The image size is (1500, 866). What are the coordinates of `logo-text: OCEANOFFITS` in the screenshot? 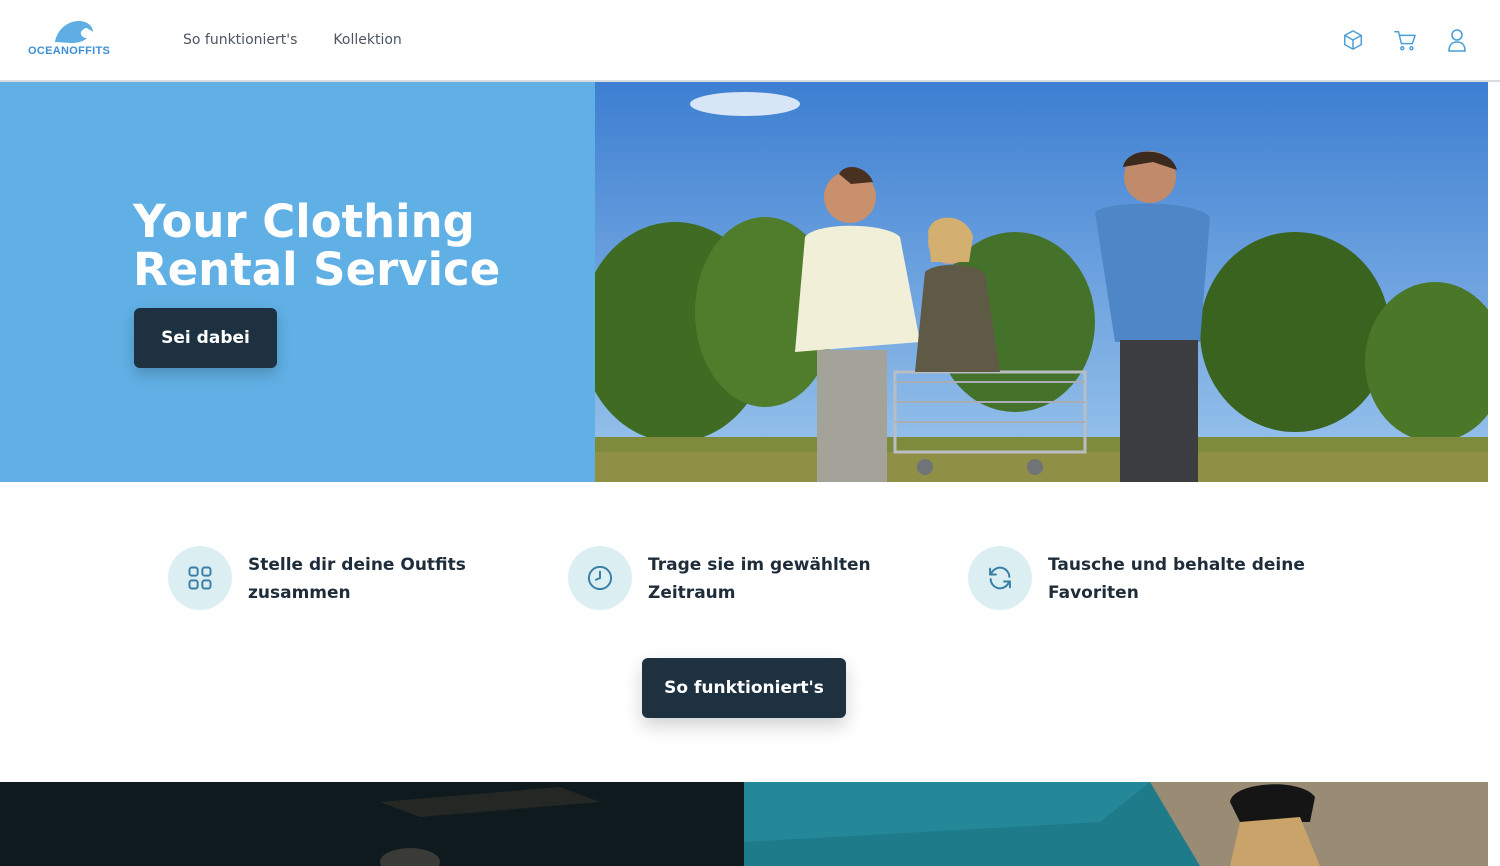 It's located at (69, 51).